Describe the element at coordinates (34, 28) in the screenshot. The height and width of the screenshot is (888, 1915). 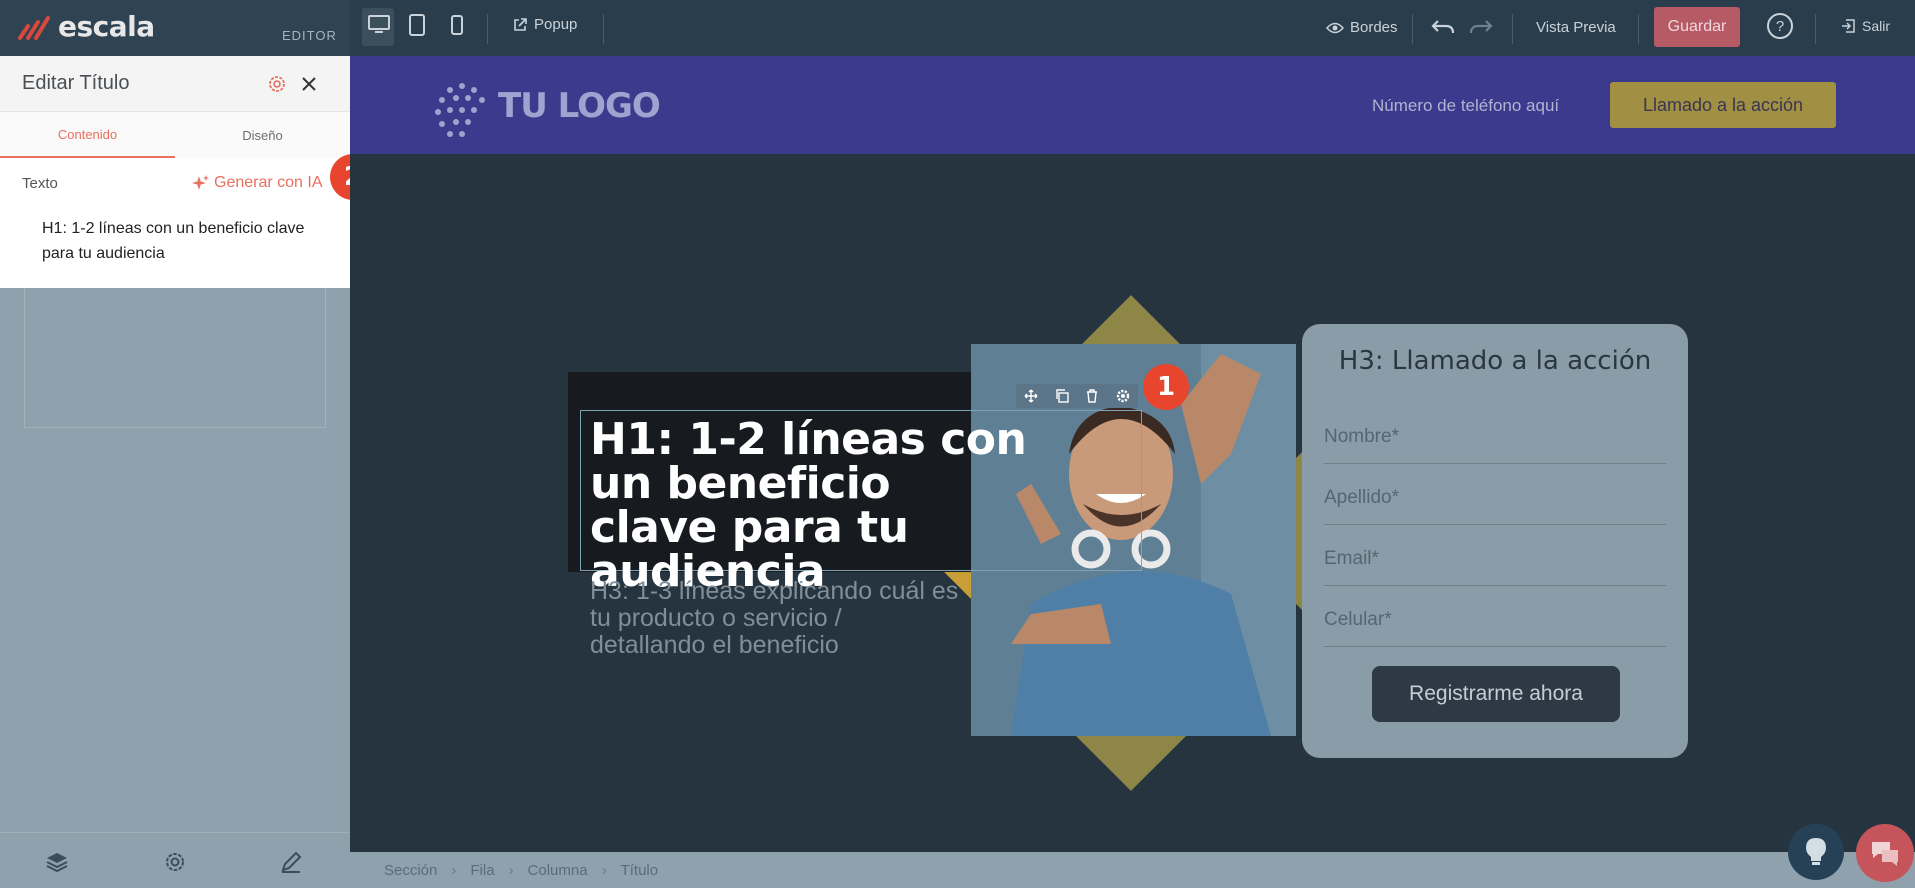
I see `escala-logo-icon` at that location.